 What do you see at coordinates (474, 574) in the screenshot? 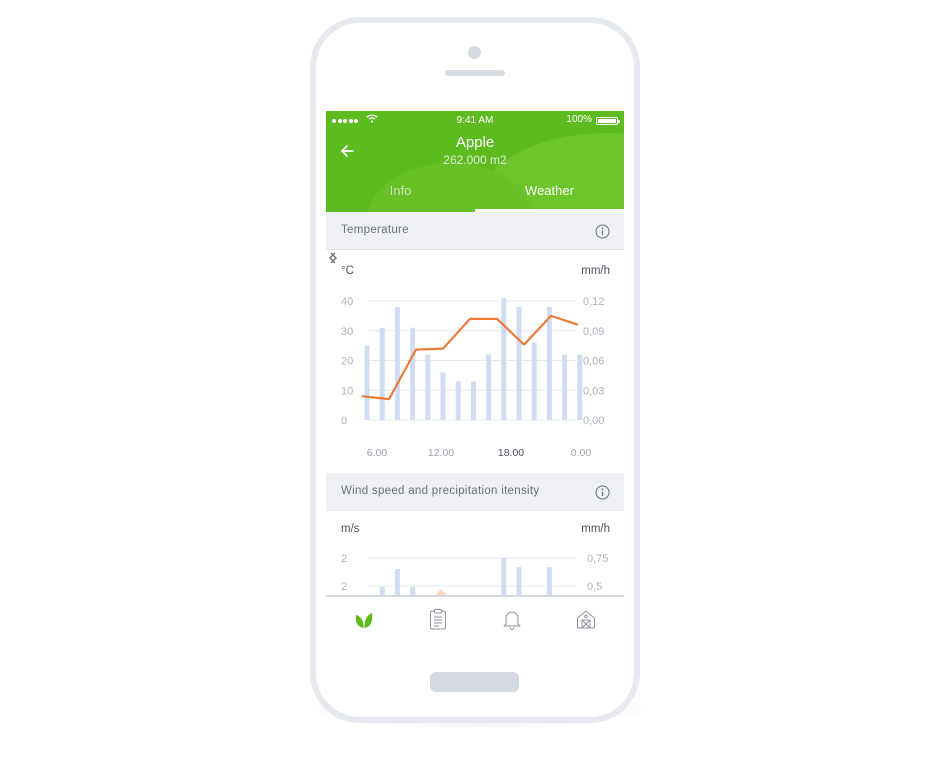
I see `wind-plot: 2 0,75 2 0,5` at bounding box center [474, 574].